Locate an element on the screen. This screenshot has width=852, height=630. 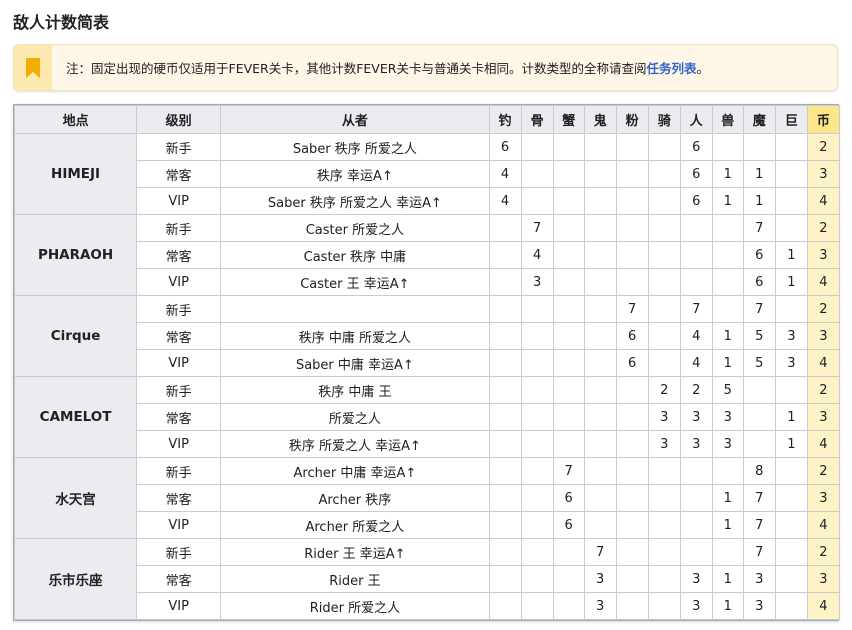
servant-cell: Archer 中庸 幸运A↑ is located at coordinates (355, 471).